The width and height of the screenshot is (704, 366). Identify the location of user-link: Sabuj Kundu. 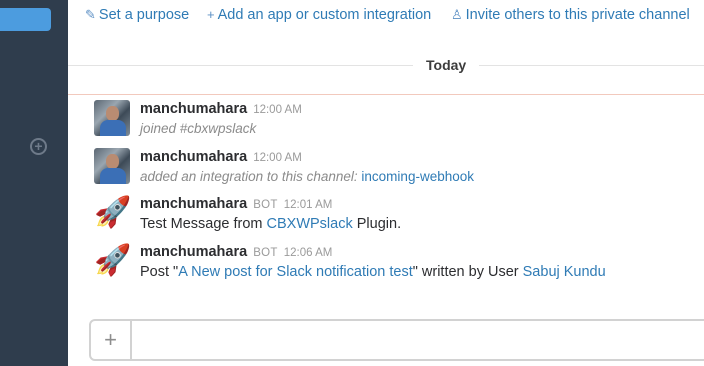
(564, 272).